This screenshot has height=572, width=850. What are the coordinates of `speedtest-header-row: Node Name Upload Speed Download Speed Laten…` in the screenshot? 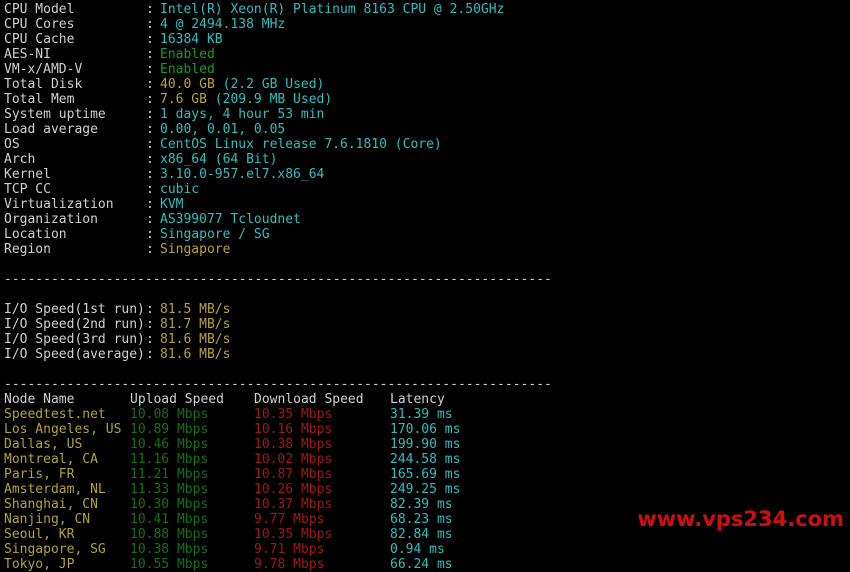 It's located at (427, 399).